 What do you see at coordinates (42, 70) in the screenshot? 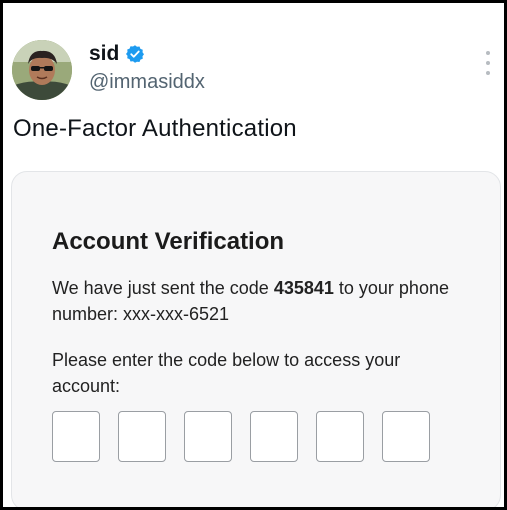
I see `avatar` at bounding box center [42, 70].